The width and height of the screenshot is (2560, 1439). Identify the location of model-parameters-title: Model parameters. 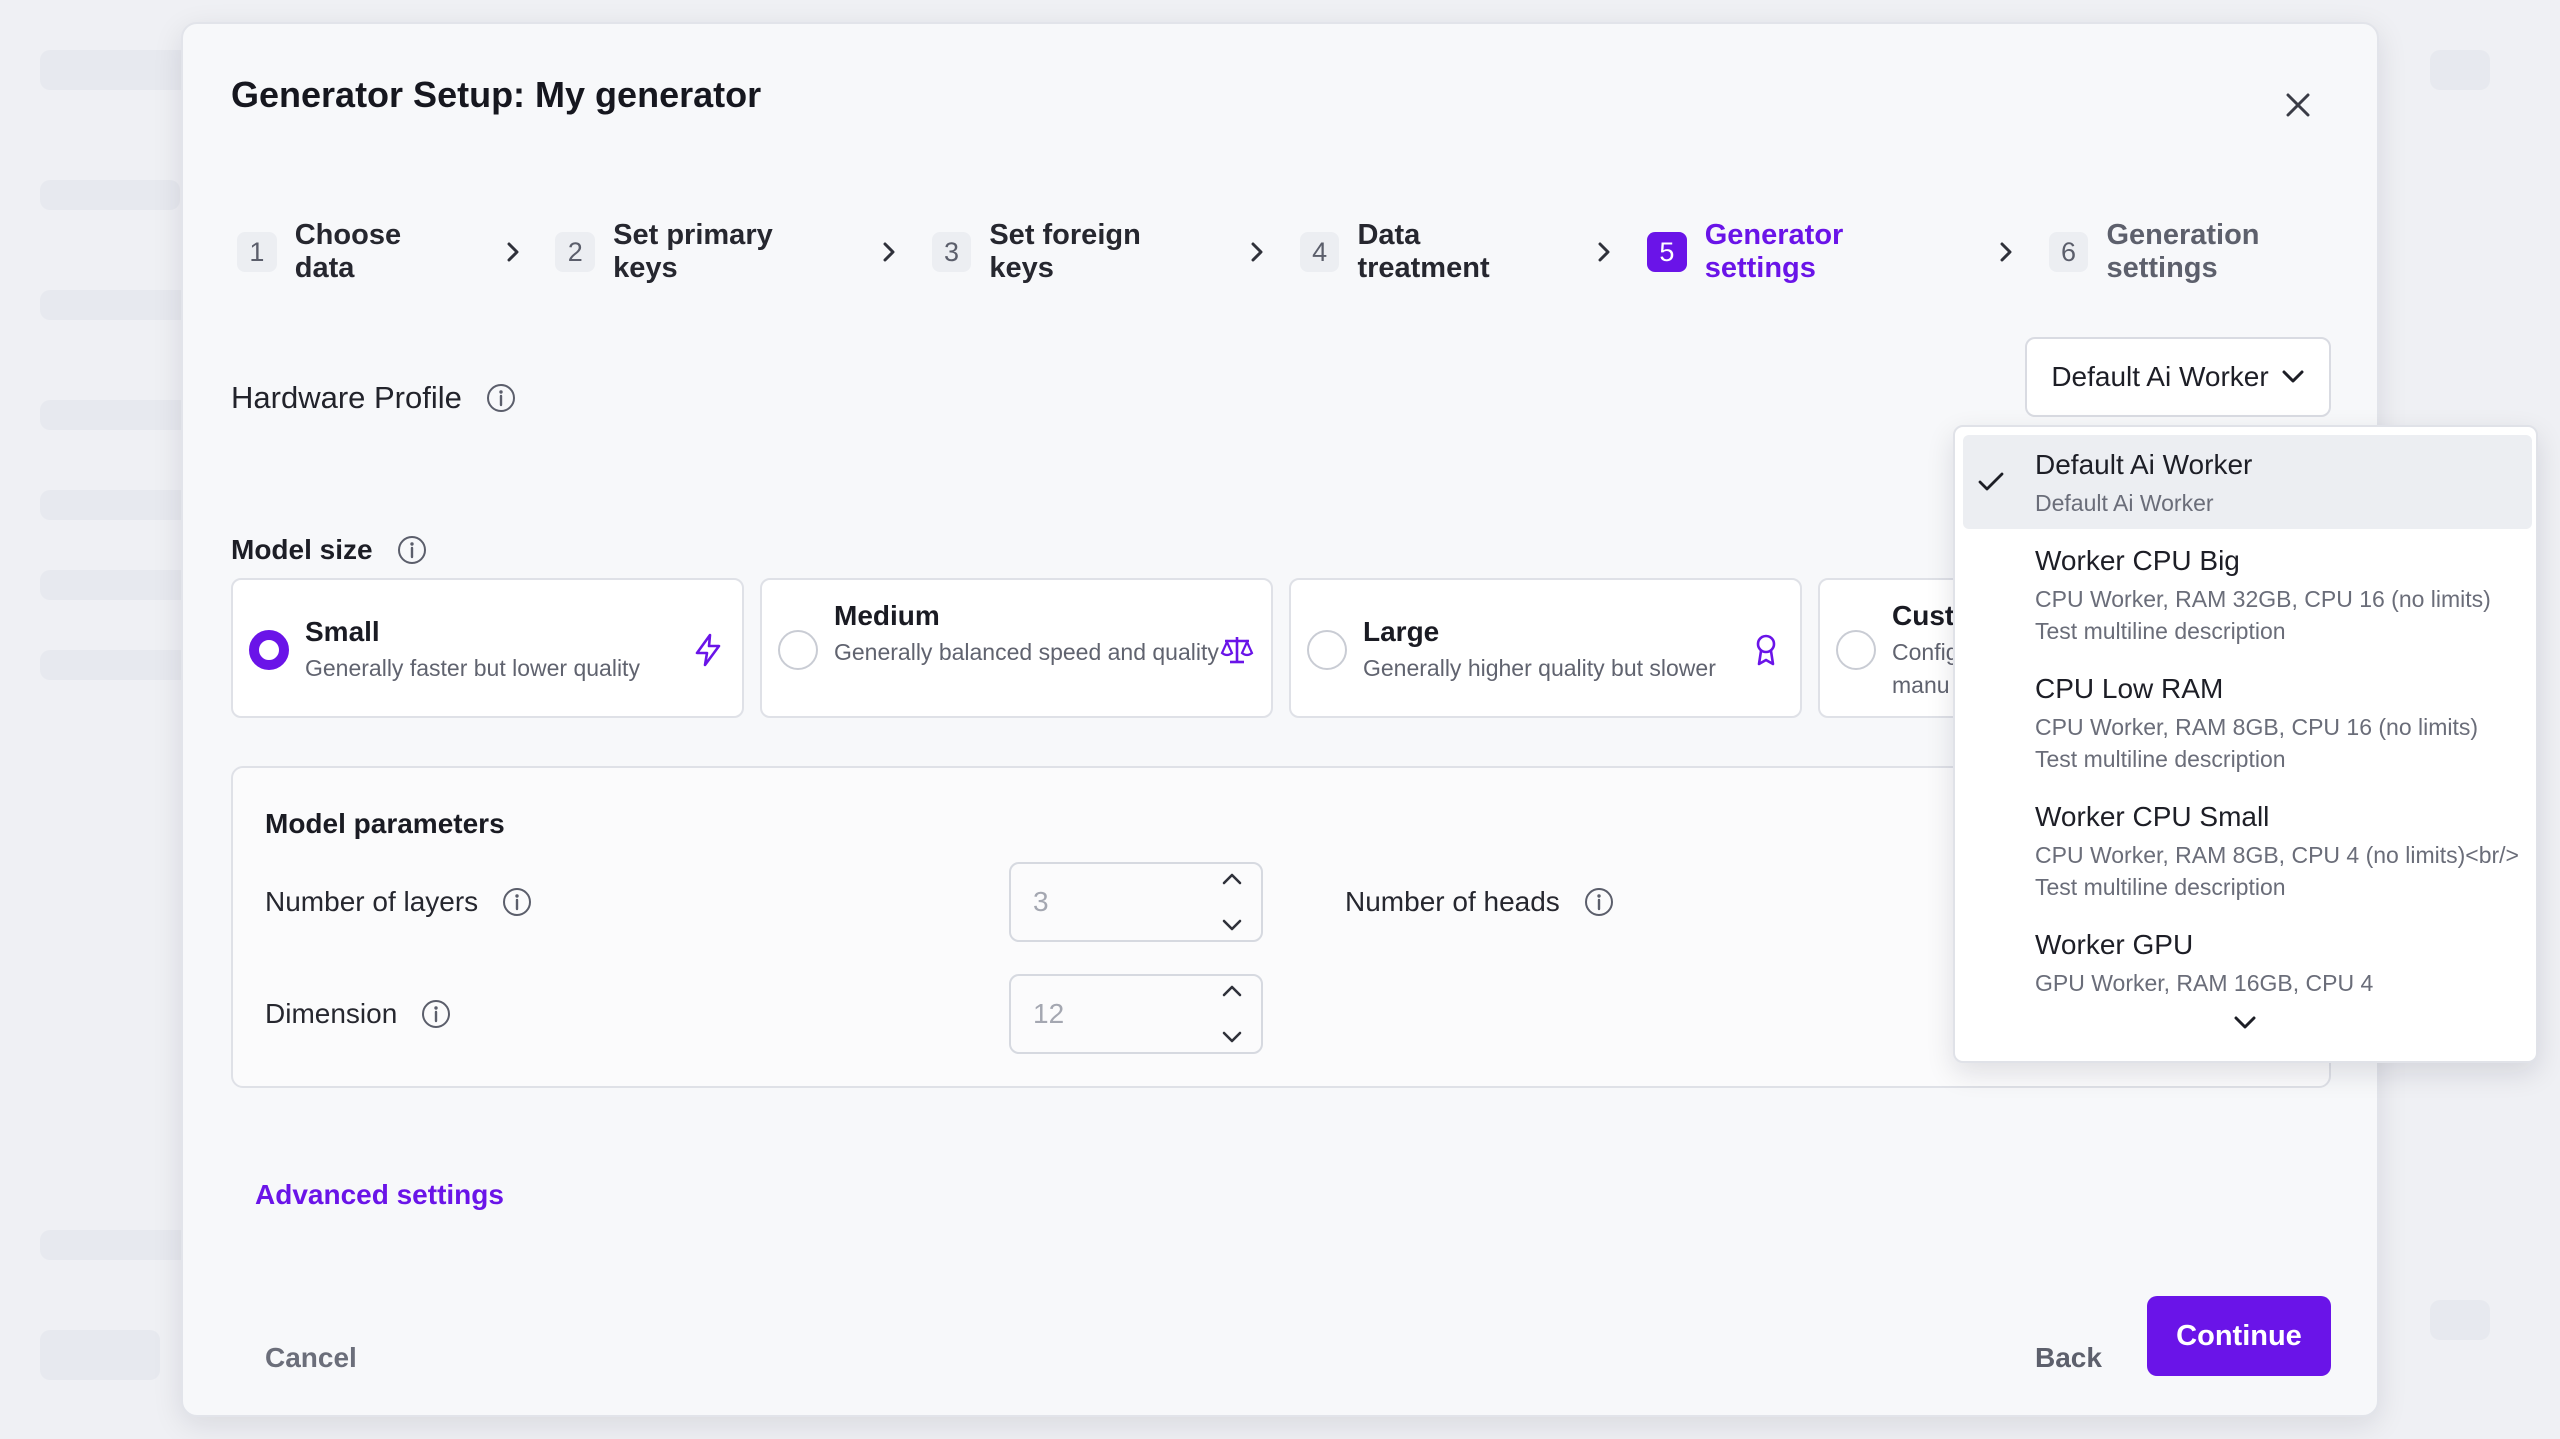
(385, 823).